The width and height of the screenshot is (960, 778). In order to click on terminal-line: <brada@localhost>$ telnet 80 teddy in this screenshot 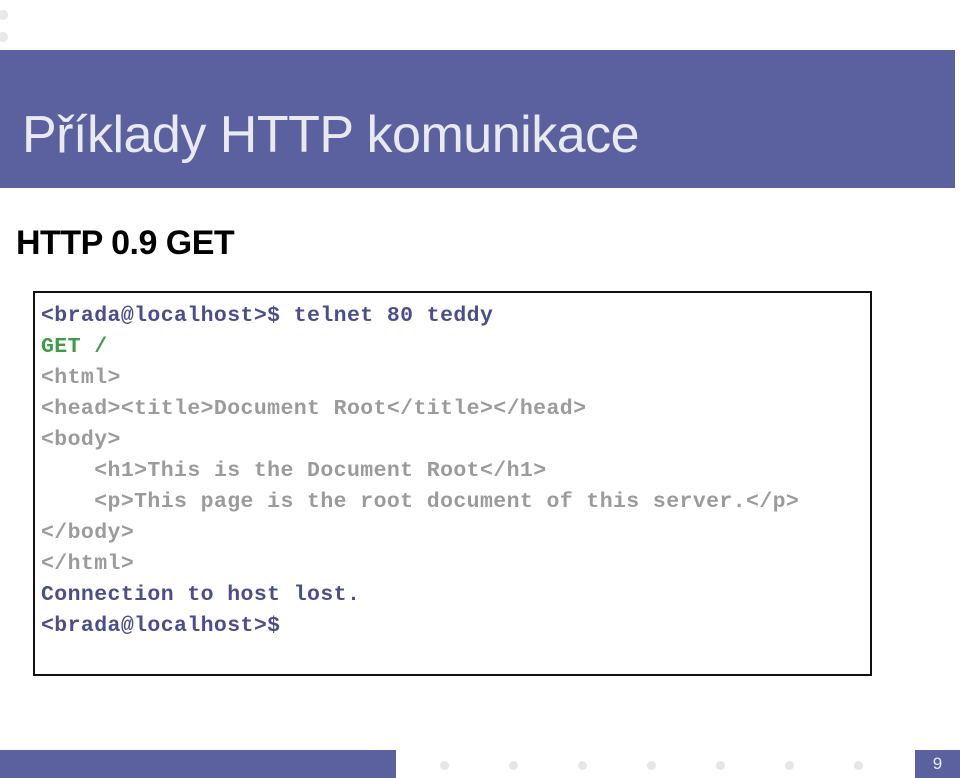, I will do `click(267, 316)`.